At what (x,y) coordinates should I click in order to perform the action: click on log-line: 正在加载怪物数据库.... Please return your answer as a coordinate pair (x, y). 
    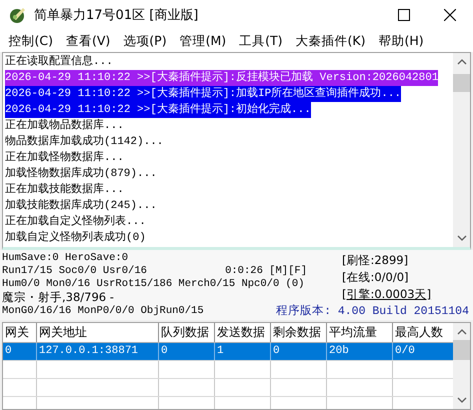
    Looking at the image, I should click on (64, 158).